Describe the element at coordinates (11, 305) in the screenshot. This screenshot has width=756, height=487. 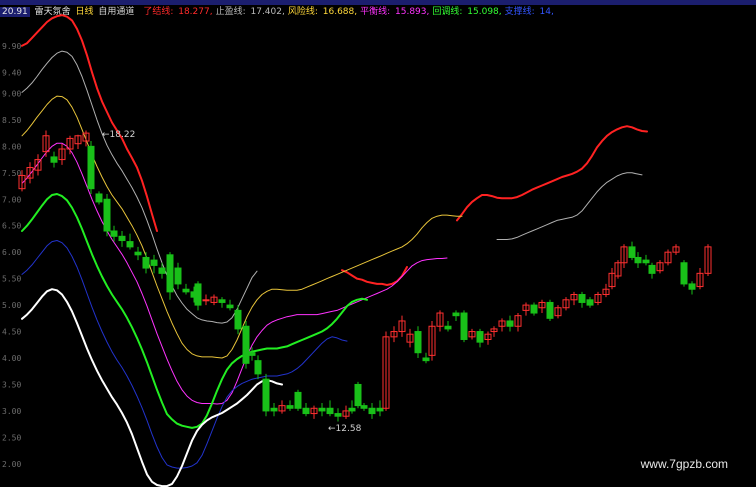
I see `y-tick-label: 5.00` at that location.